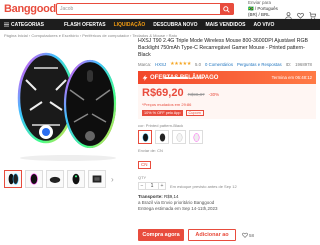 Image resolution: width=320 pixels, height=245 pixels. I want to click on flash-timer: Termina em 06:48:12, so click(291, 77).